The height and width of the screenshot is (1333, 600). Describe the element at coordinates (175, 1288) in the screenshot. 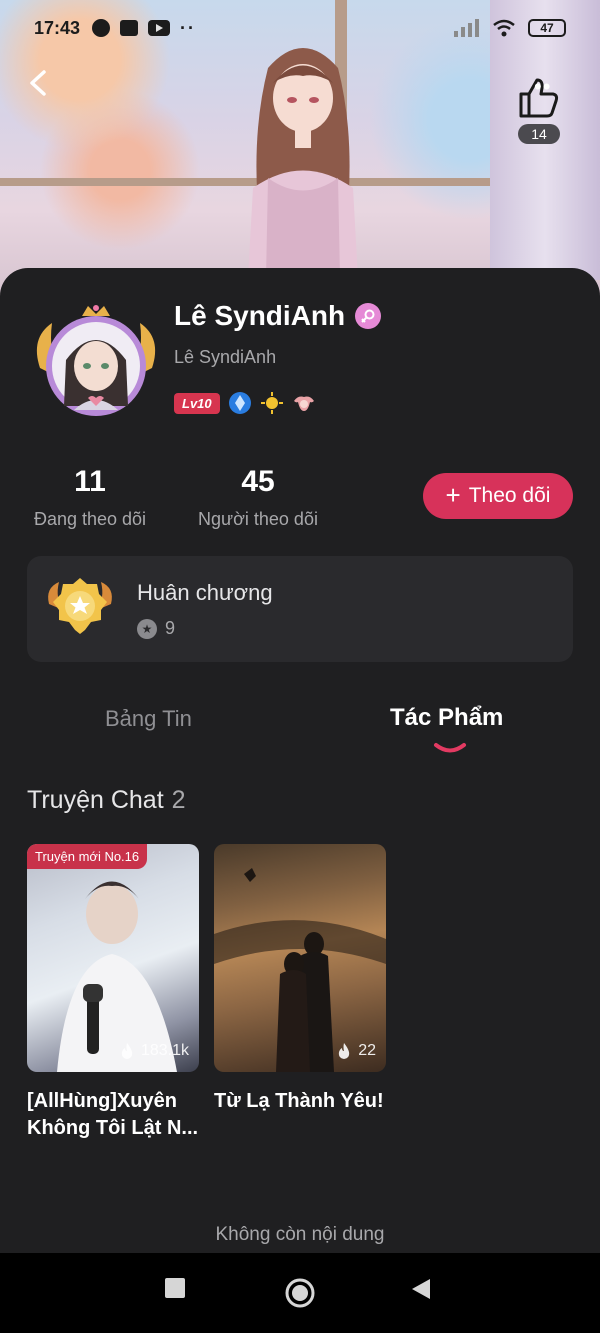

I see `recent-apps-button` at that location.